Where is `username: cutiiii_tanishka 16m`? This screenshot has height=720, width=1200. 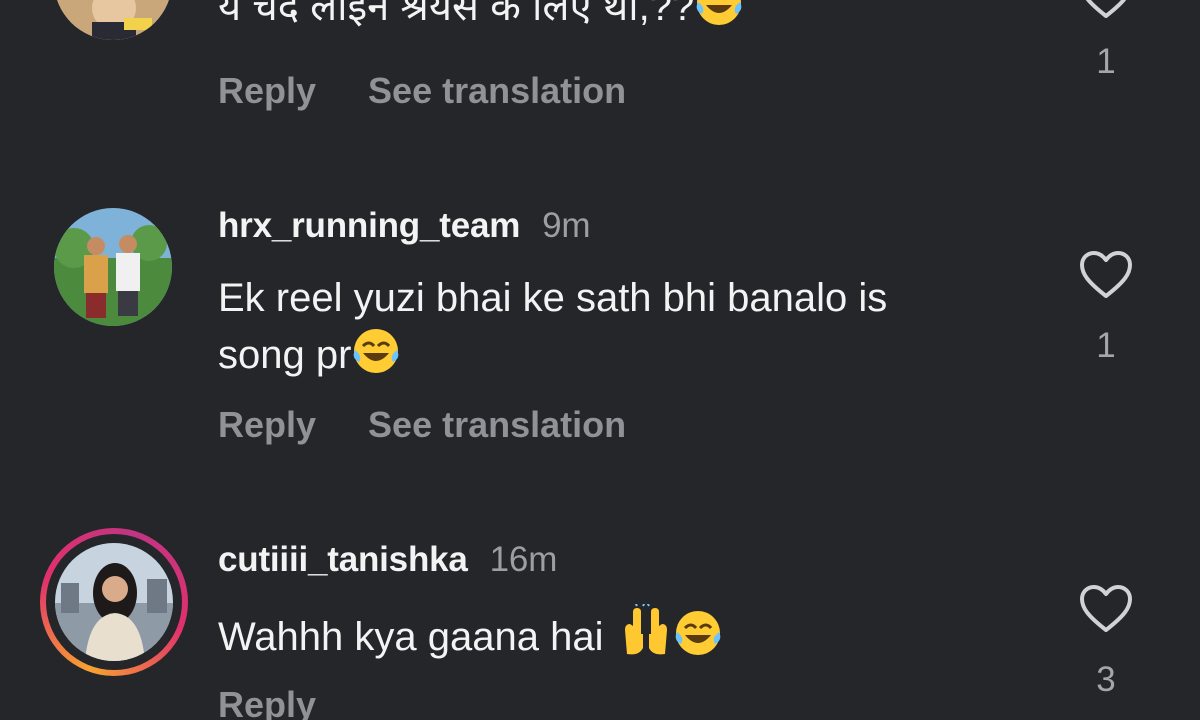
username: cutiiii_tanishka 16m is located at coordinates (387, 560).